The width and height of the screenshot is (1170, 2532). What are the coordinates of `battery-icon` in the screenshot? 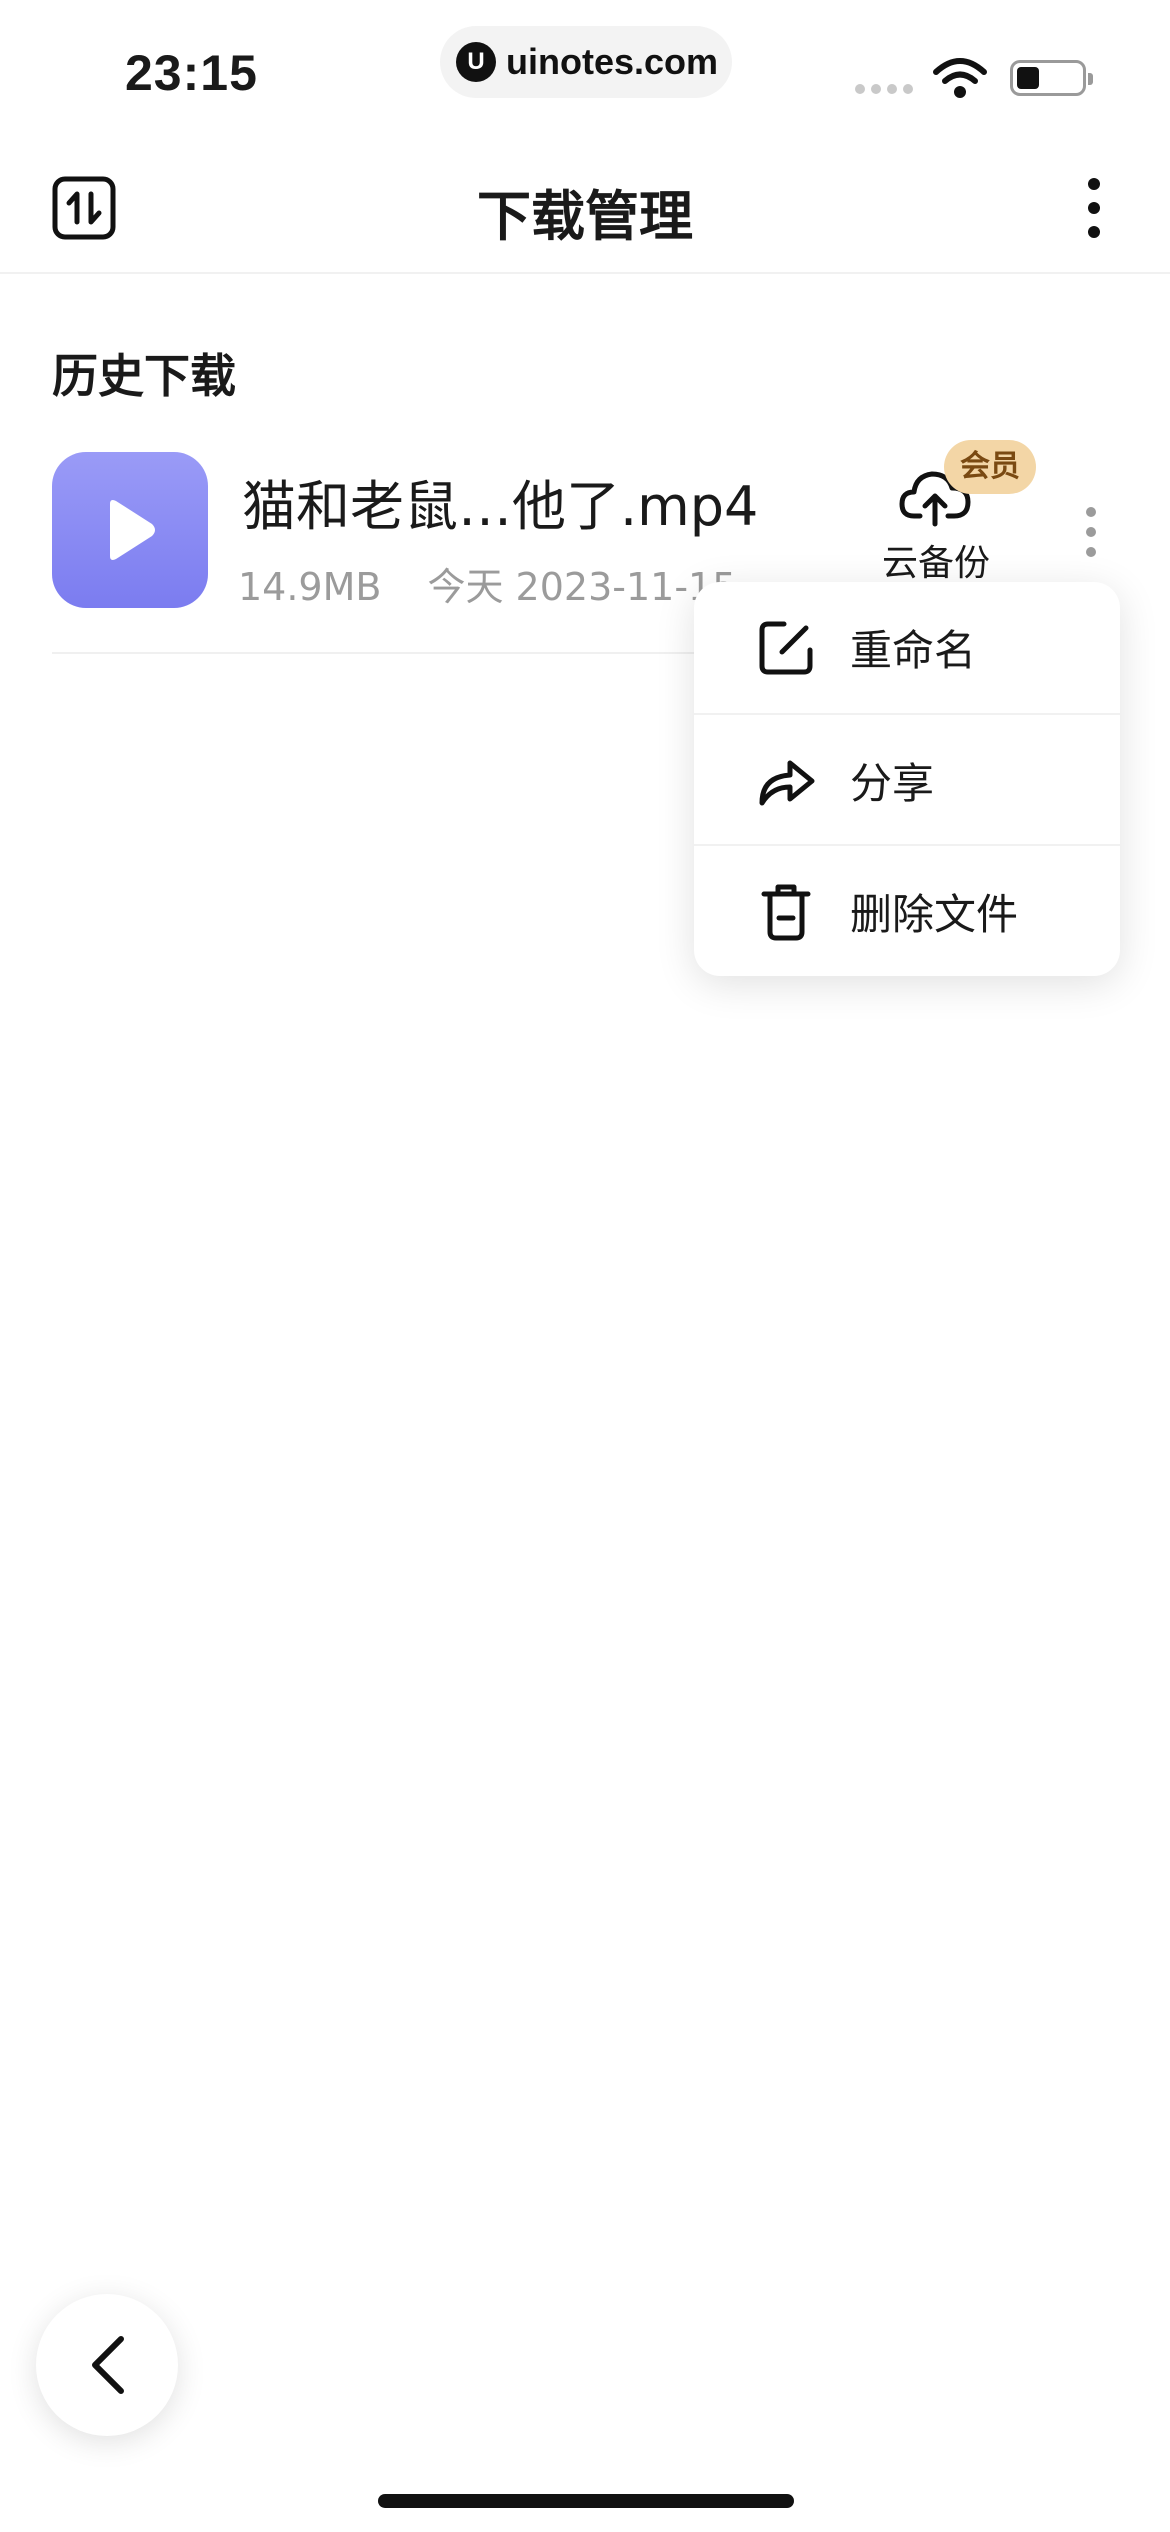 It's located at (1051, 78).